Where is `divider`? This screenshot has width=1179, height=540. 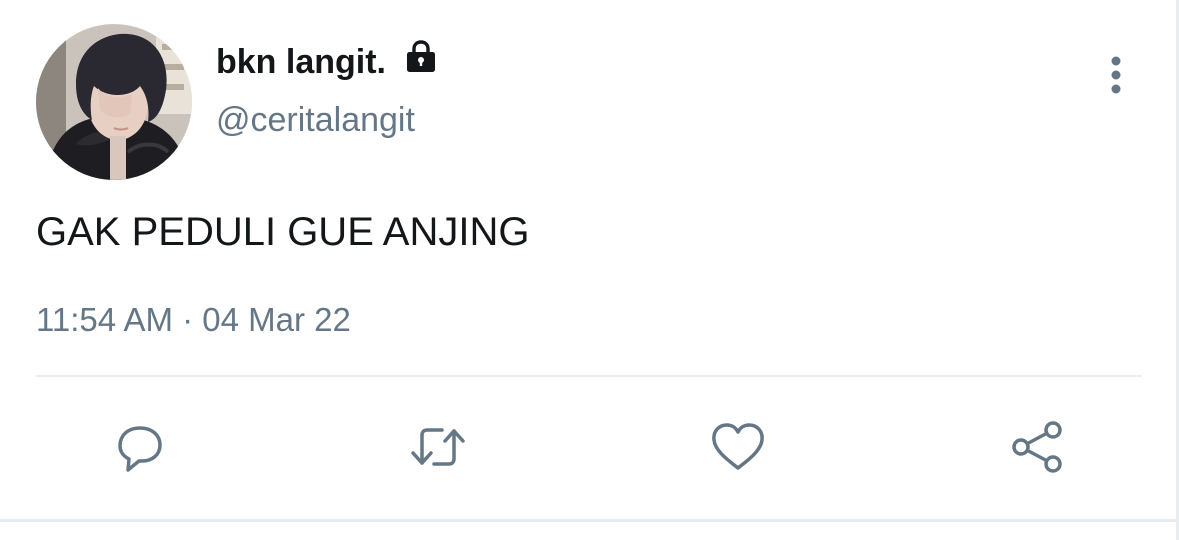 divider is located at coordinates (589, 376).